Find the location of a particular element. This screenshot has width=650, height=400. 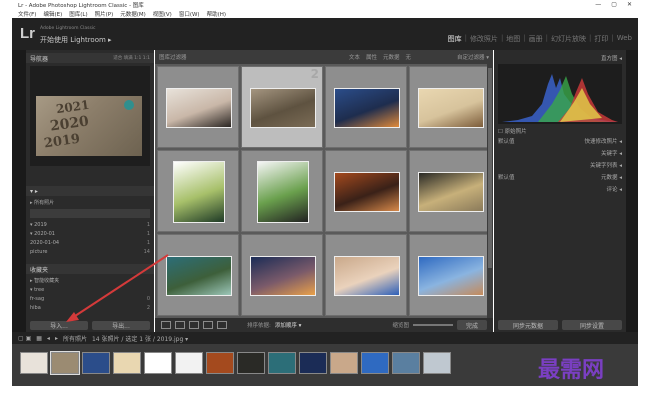

filter-none: 无 is located at coordinates (408, 57).